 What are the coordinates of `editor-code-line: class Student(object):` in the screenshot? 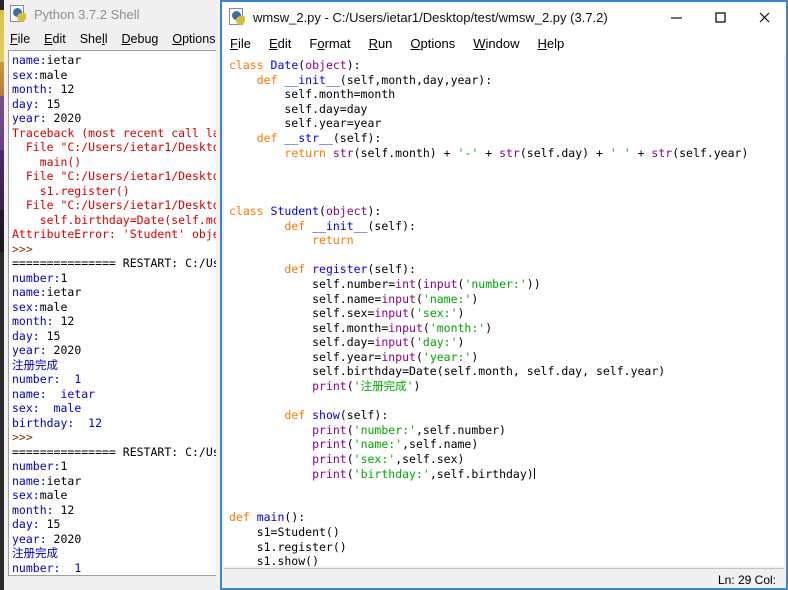 It's located at (305, 210).